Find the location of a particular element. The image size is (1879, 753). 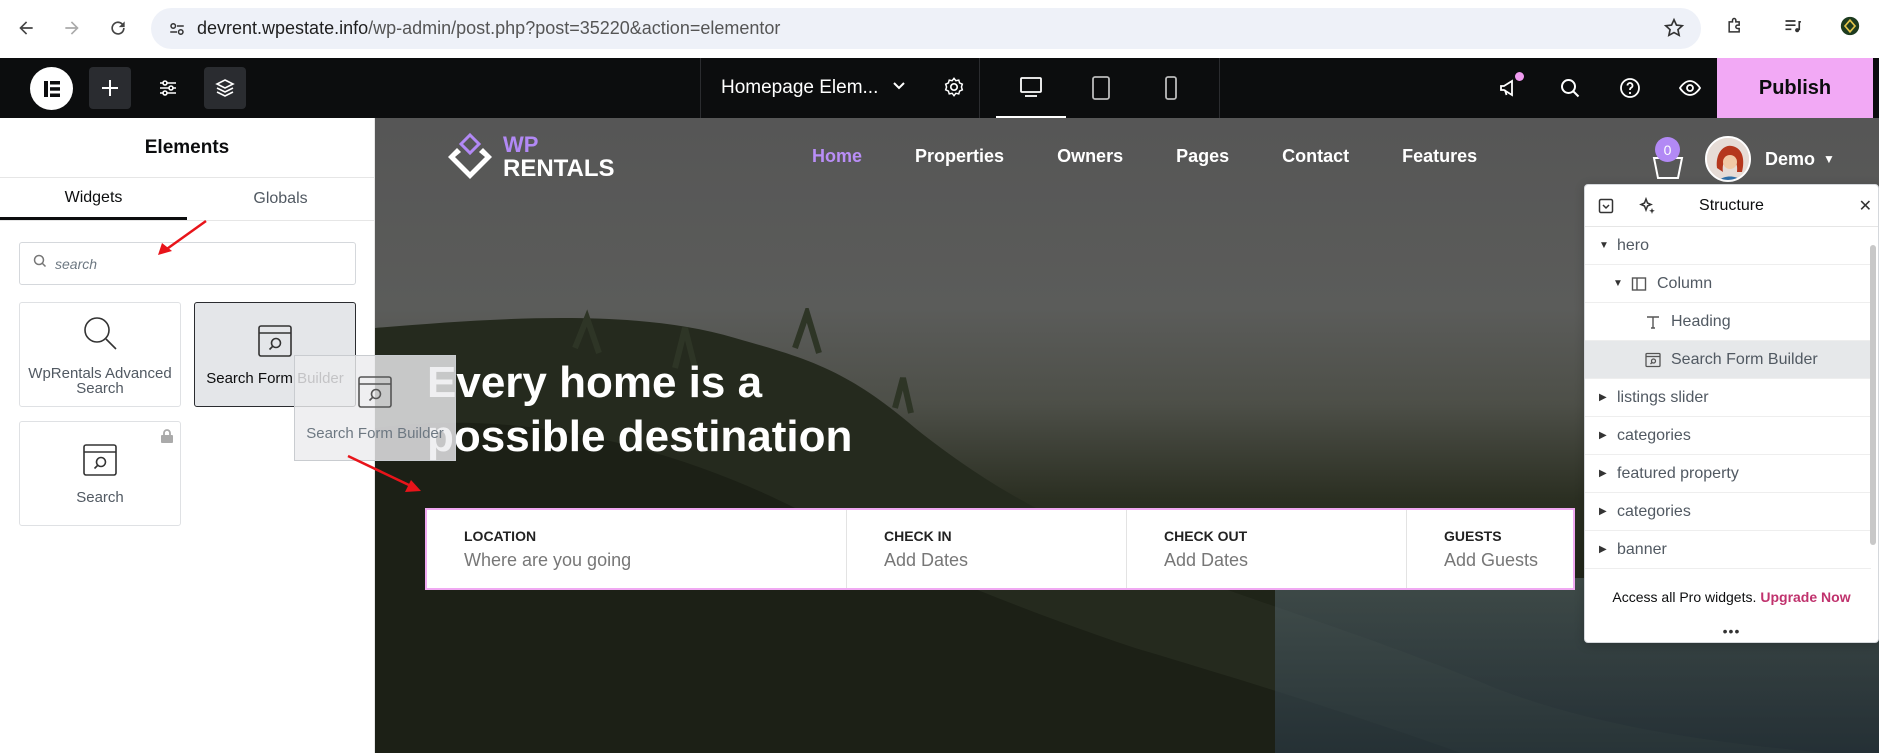

widget-search: Search is located at coordinates (100, 473).